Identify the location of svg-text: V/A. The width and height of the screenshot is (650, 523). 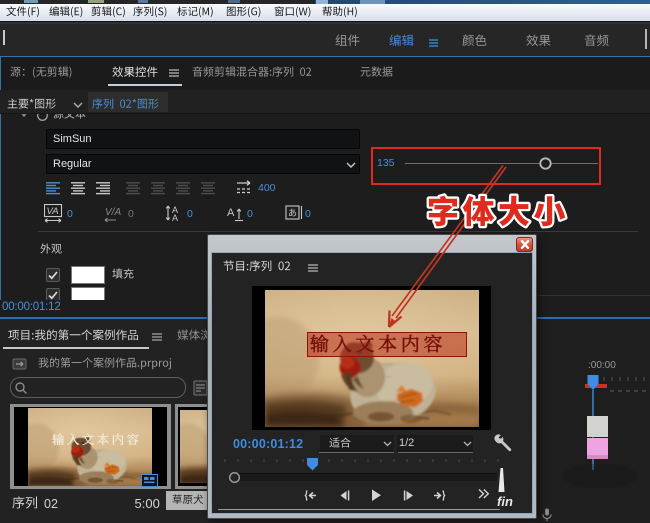
(113, 212).